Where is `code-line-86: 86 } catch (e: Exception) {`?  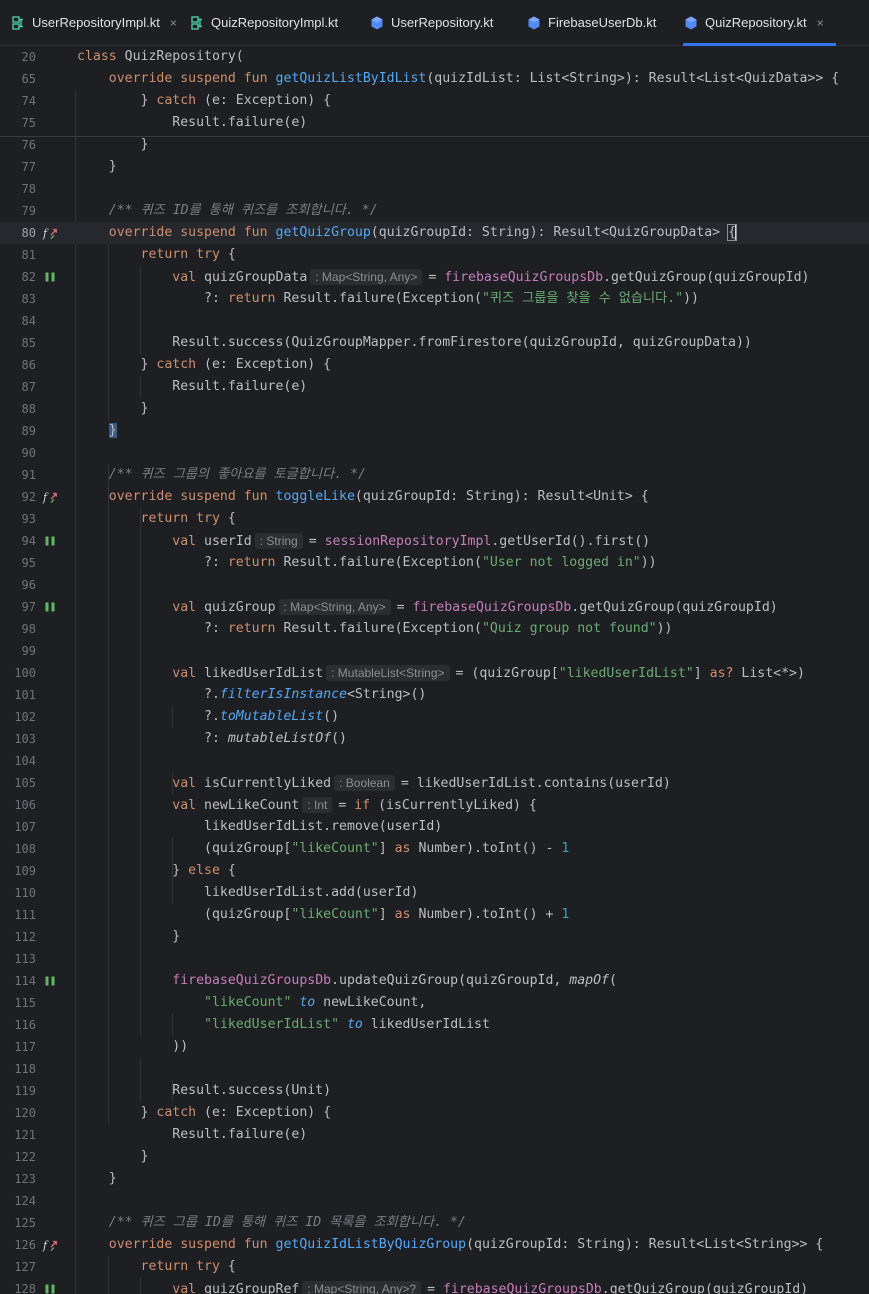 code-line-86: 86 } catch (e: Exception) { is located at coordinates (434, 365).